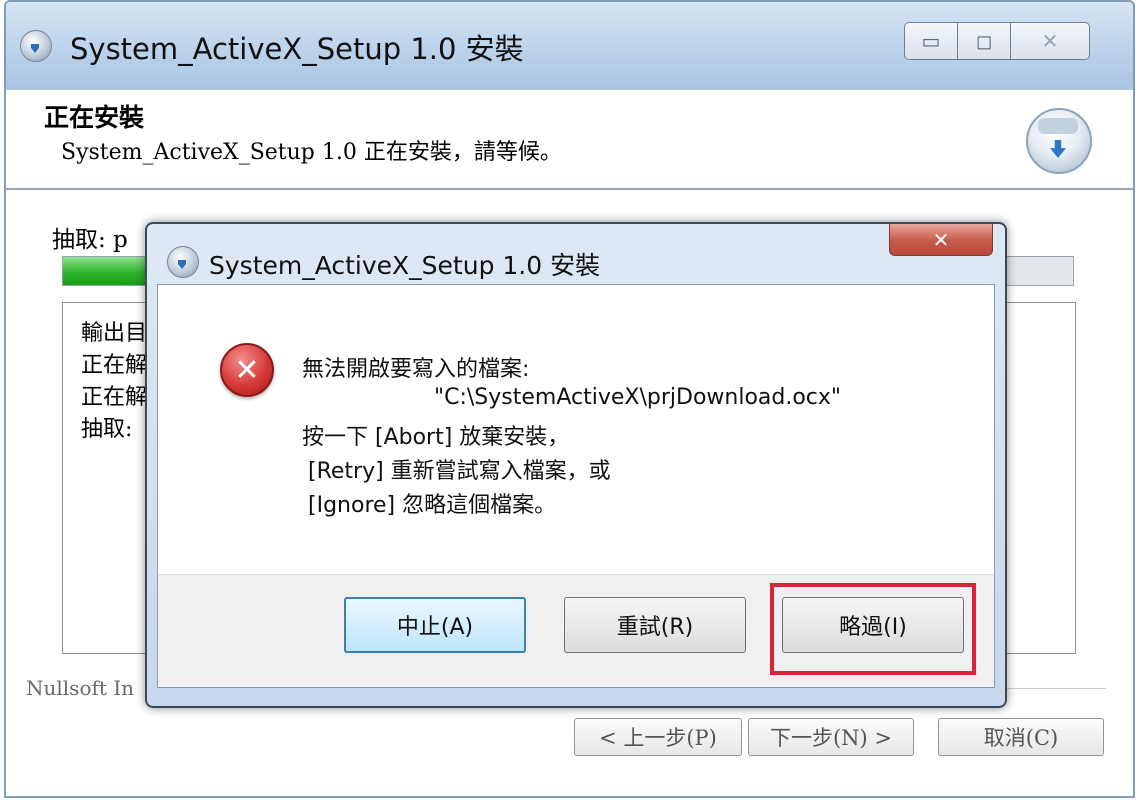 The width and height of the screenshot is (1139, 805). I want to click on back-button: < 上一步(P), so click(658, 737).